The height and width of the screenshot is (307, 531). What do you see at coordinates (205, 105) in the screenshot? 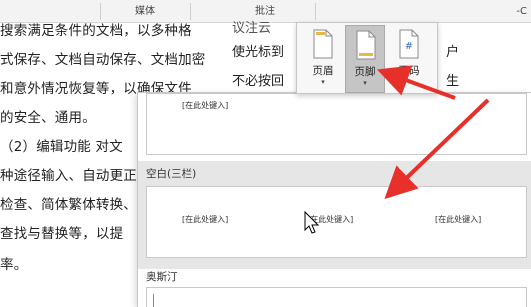
I see `preview-placeholder: [在此处键入]` at bounding box center [205, 105].